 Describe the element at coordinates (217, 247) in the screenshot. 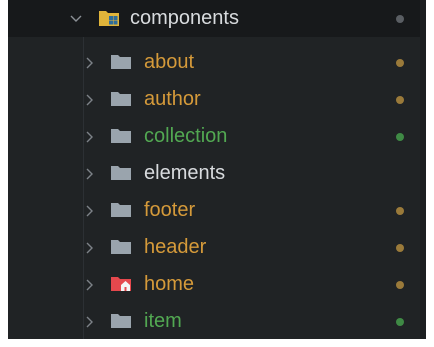

I see `tree-item-header: header` at that location.